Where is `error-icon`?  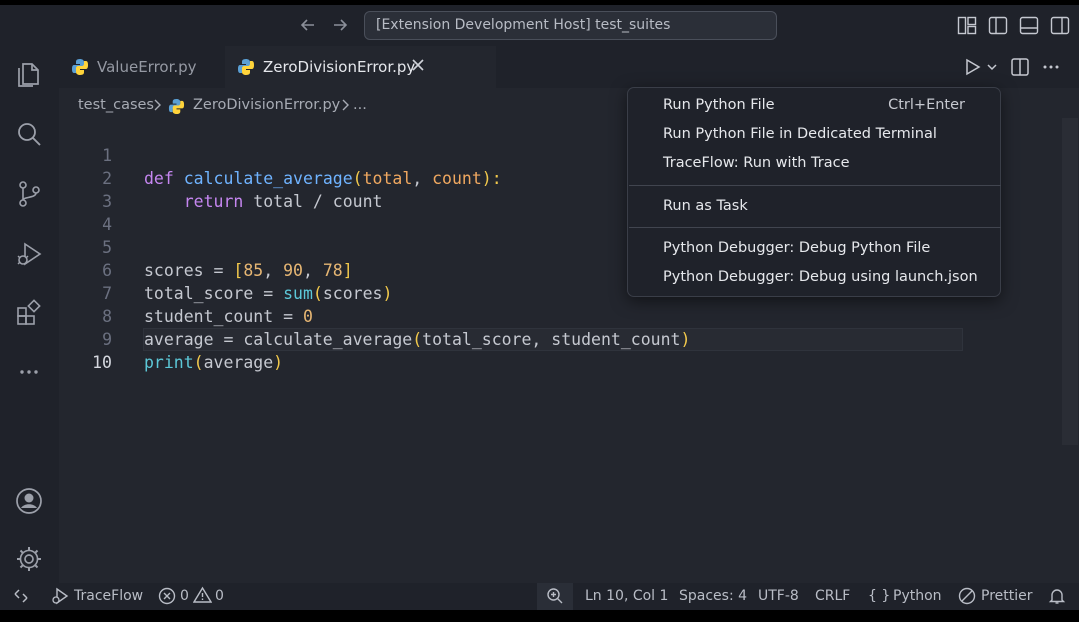
error-icon is located at coordinates (167, 596).